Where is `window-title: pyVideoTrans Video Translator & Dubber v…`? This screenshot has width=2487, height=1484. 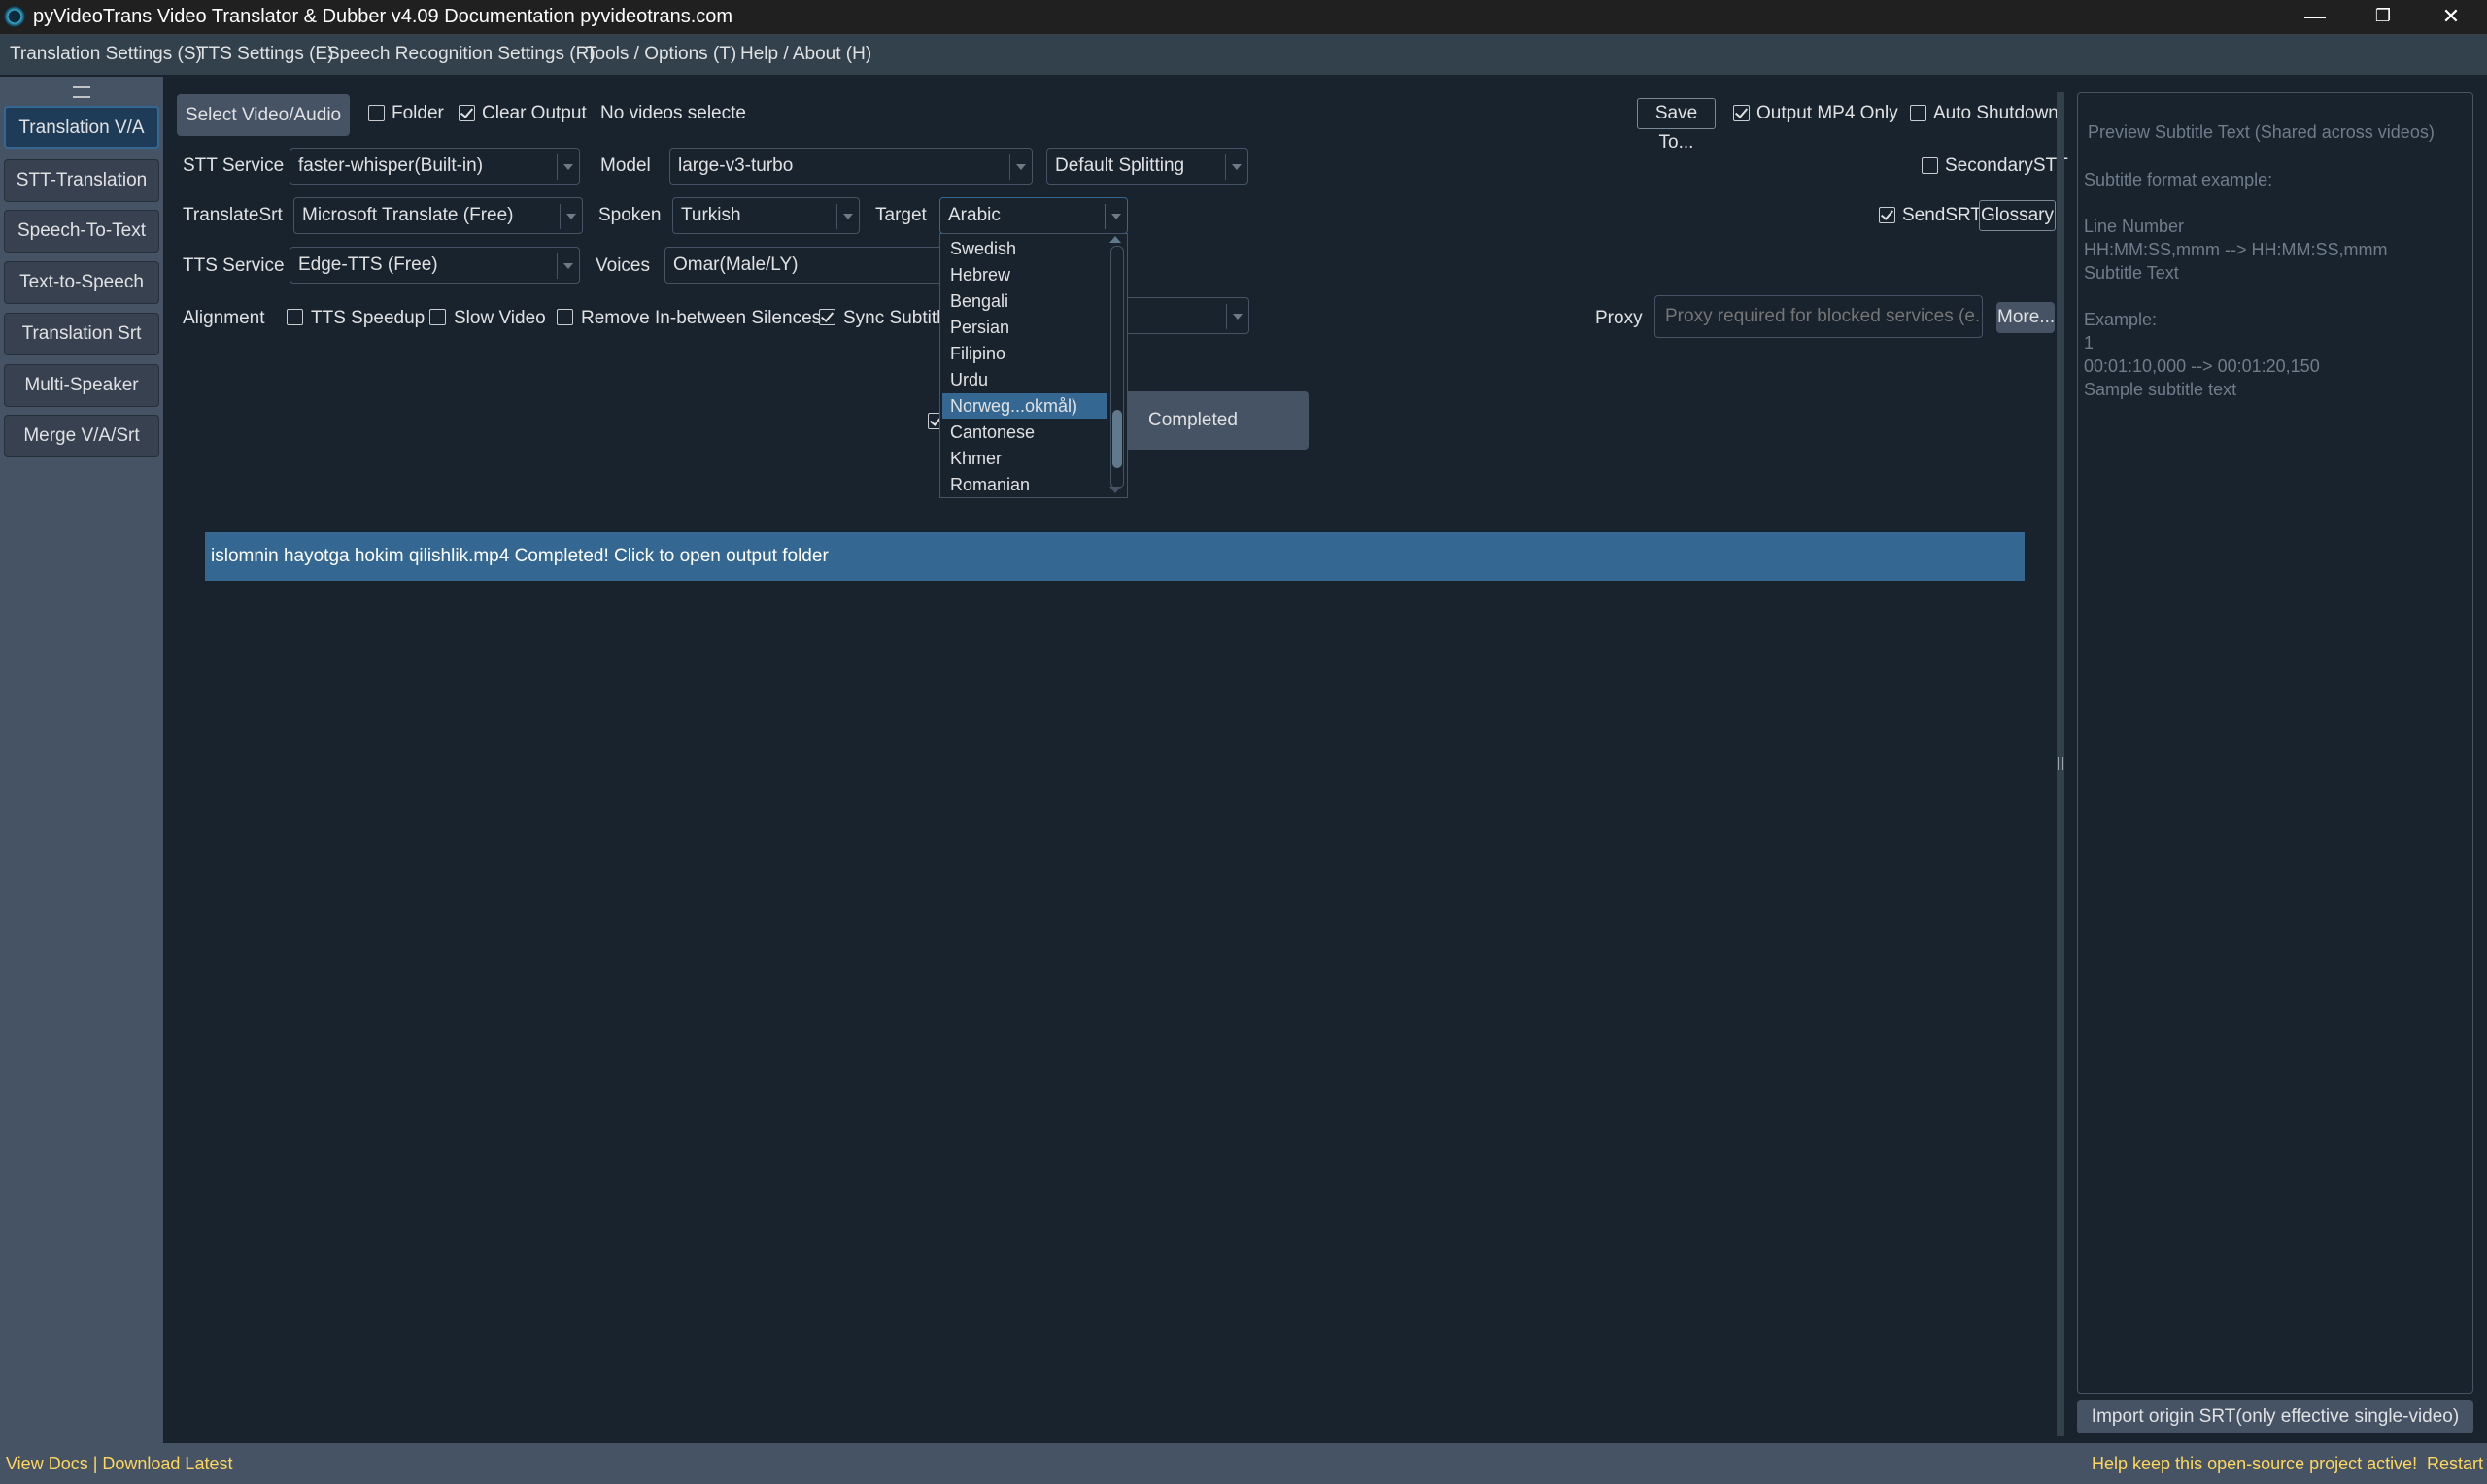
window-title: pyVideoTrans Video Translator & Dubber v… is located at coordinates (383, 16).